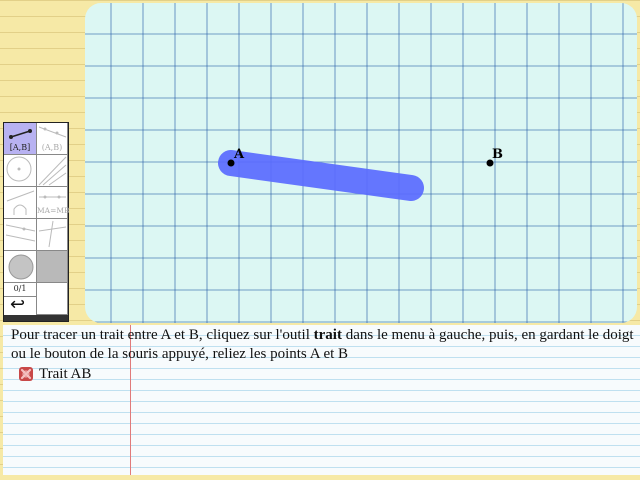 Image resolution: width=640 pixels, height=480 pixels. What do you see at coordinates (52, 171) in the screenshot?
I see `lines-tool` at bounding box center [52, 171].